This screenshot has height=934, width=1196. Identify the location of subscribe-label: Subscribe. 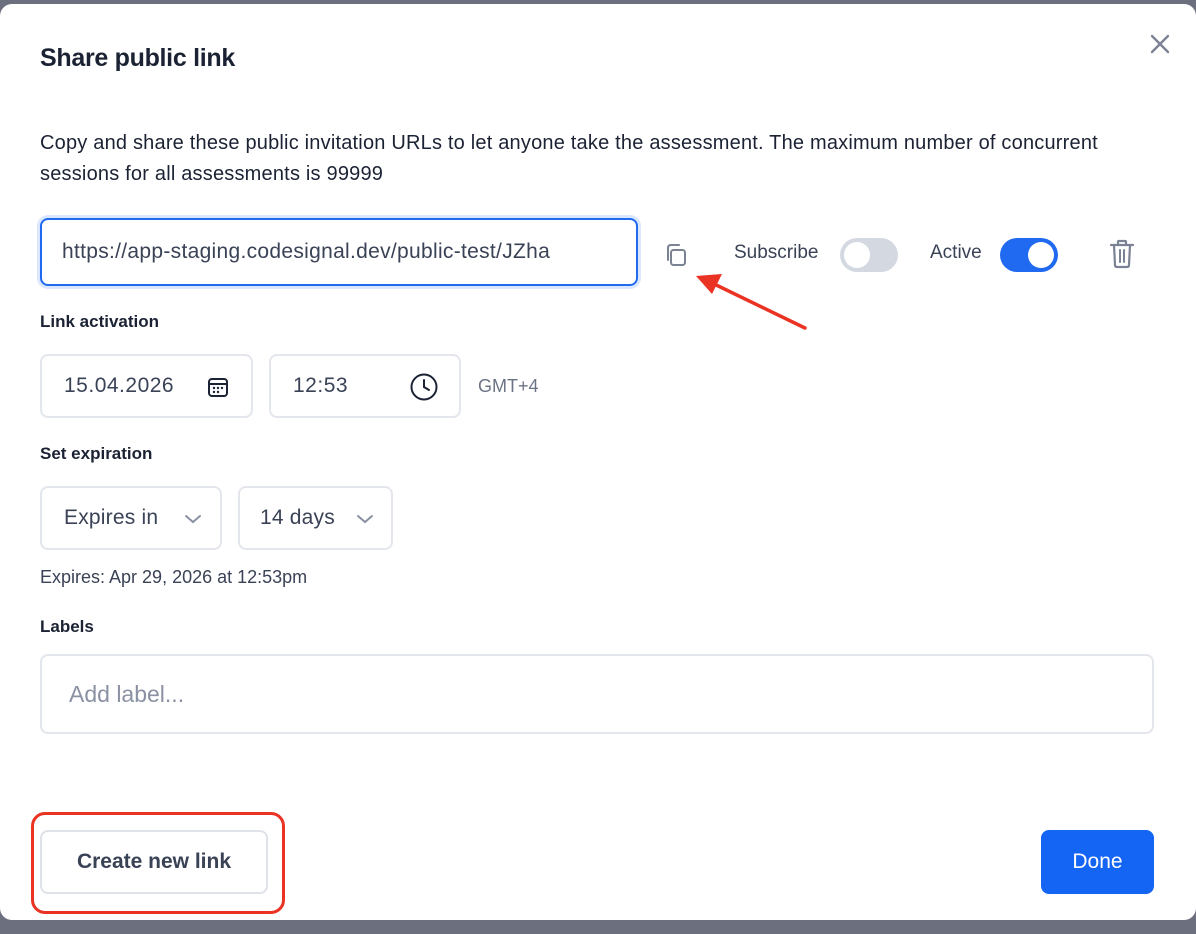
(776, 252).